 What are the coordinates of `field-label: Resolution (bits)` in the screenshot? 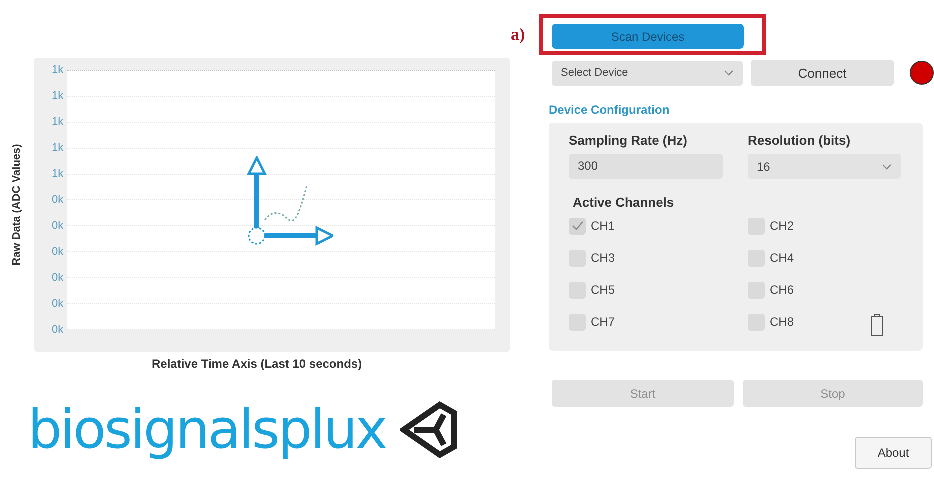 It's located at (800, 140).